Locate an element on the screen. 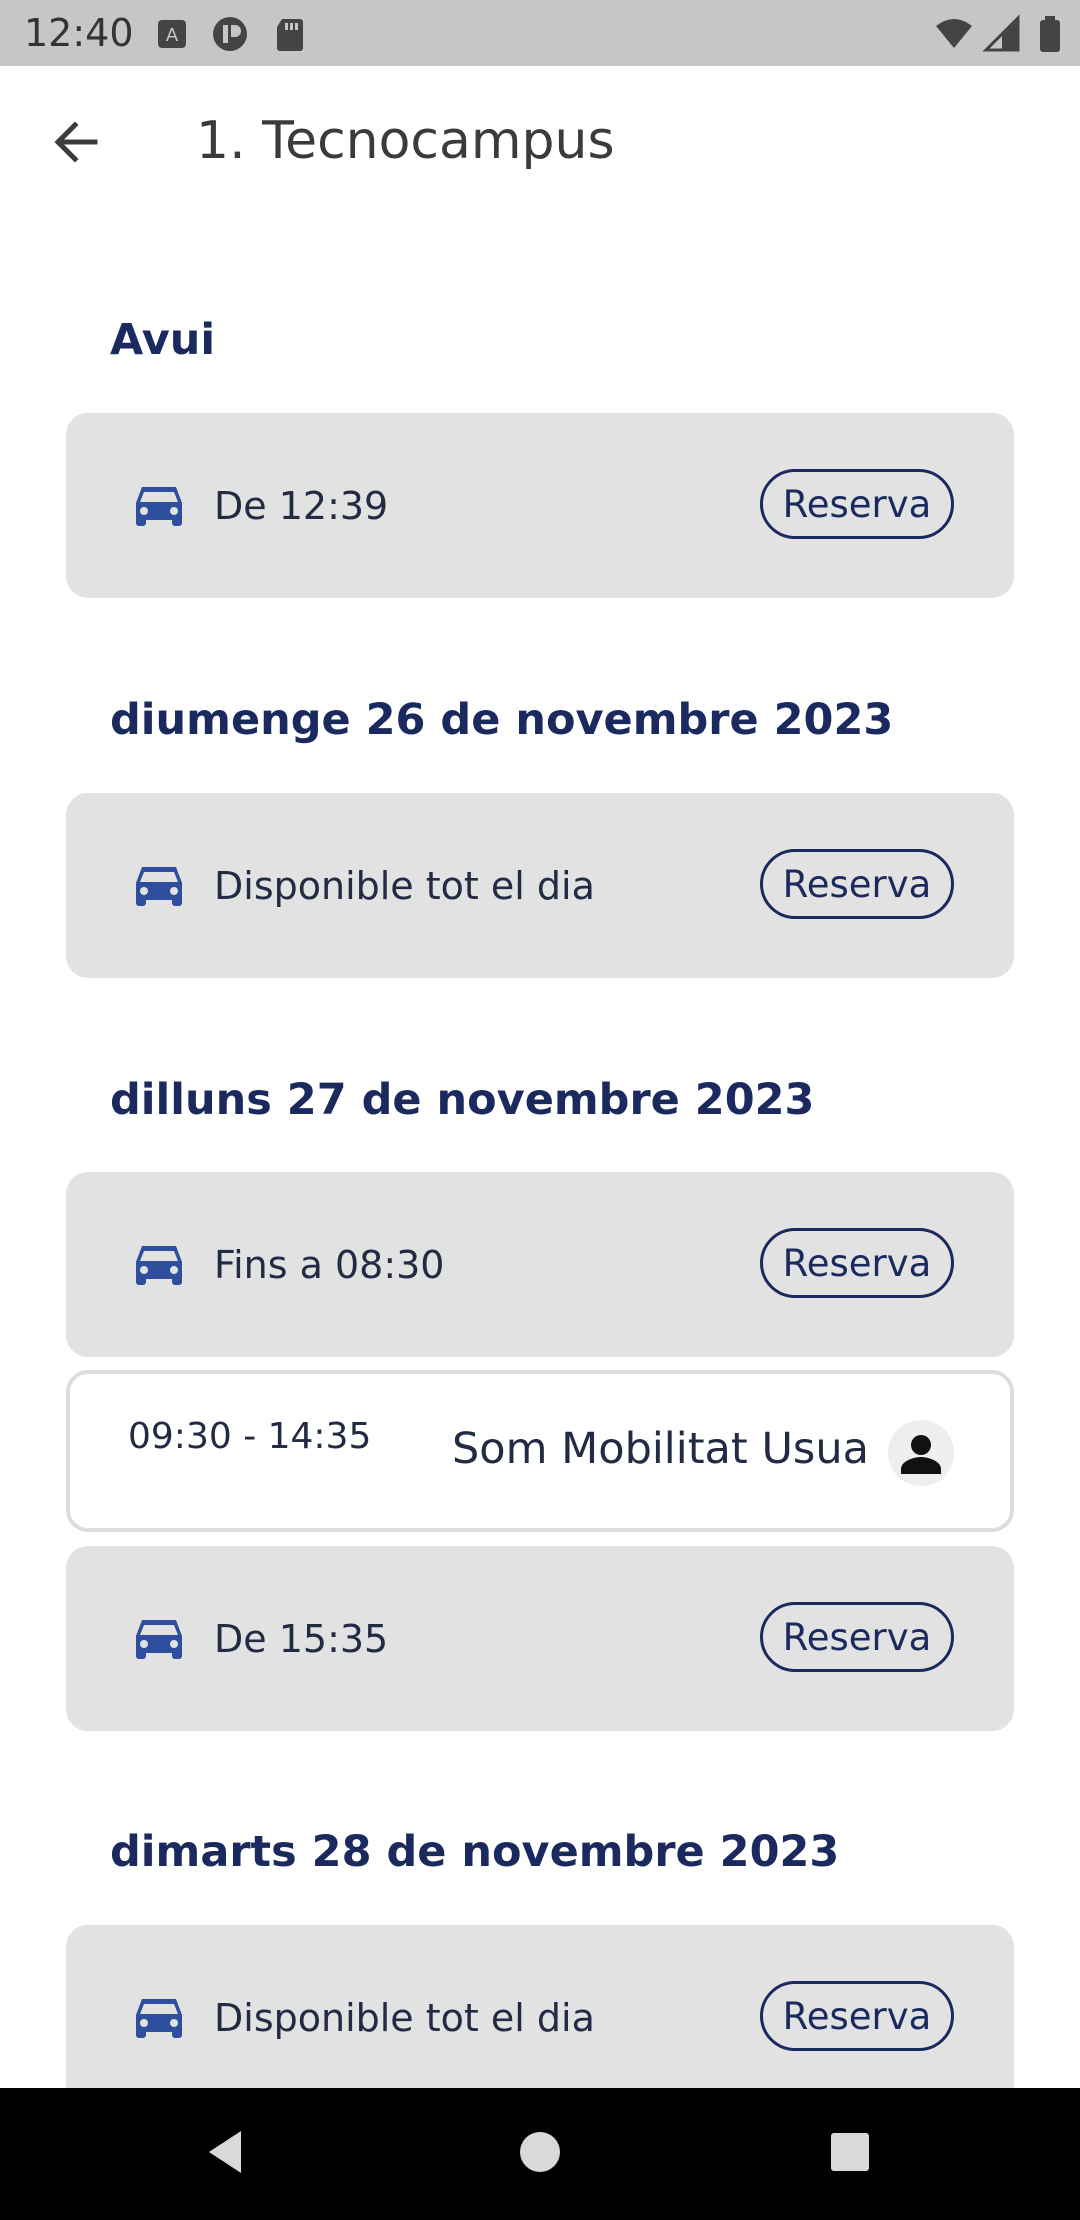  booked-time-range: 09:30 - 14:35 is located at coordinates (250, 1436).